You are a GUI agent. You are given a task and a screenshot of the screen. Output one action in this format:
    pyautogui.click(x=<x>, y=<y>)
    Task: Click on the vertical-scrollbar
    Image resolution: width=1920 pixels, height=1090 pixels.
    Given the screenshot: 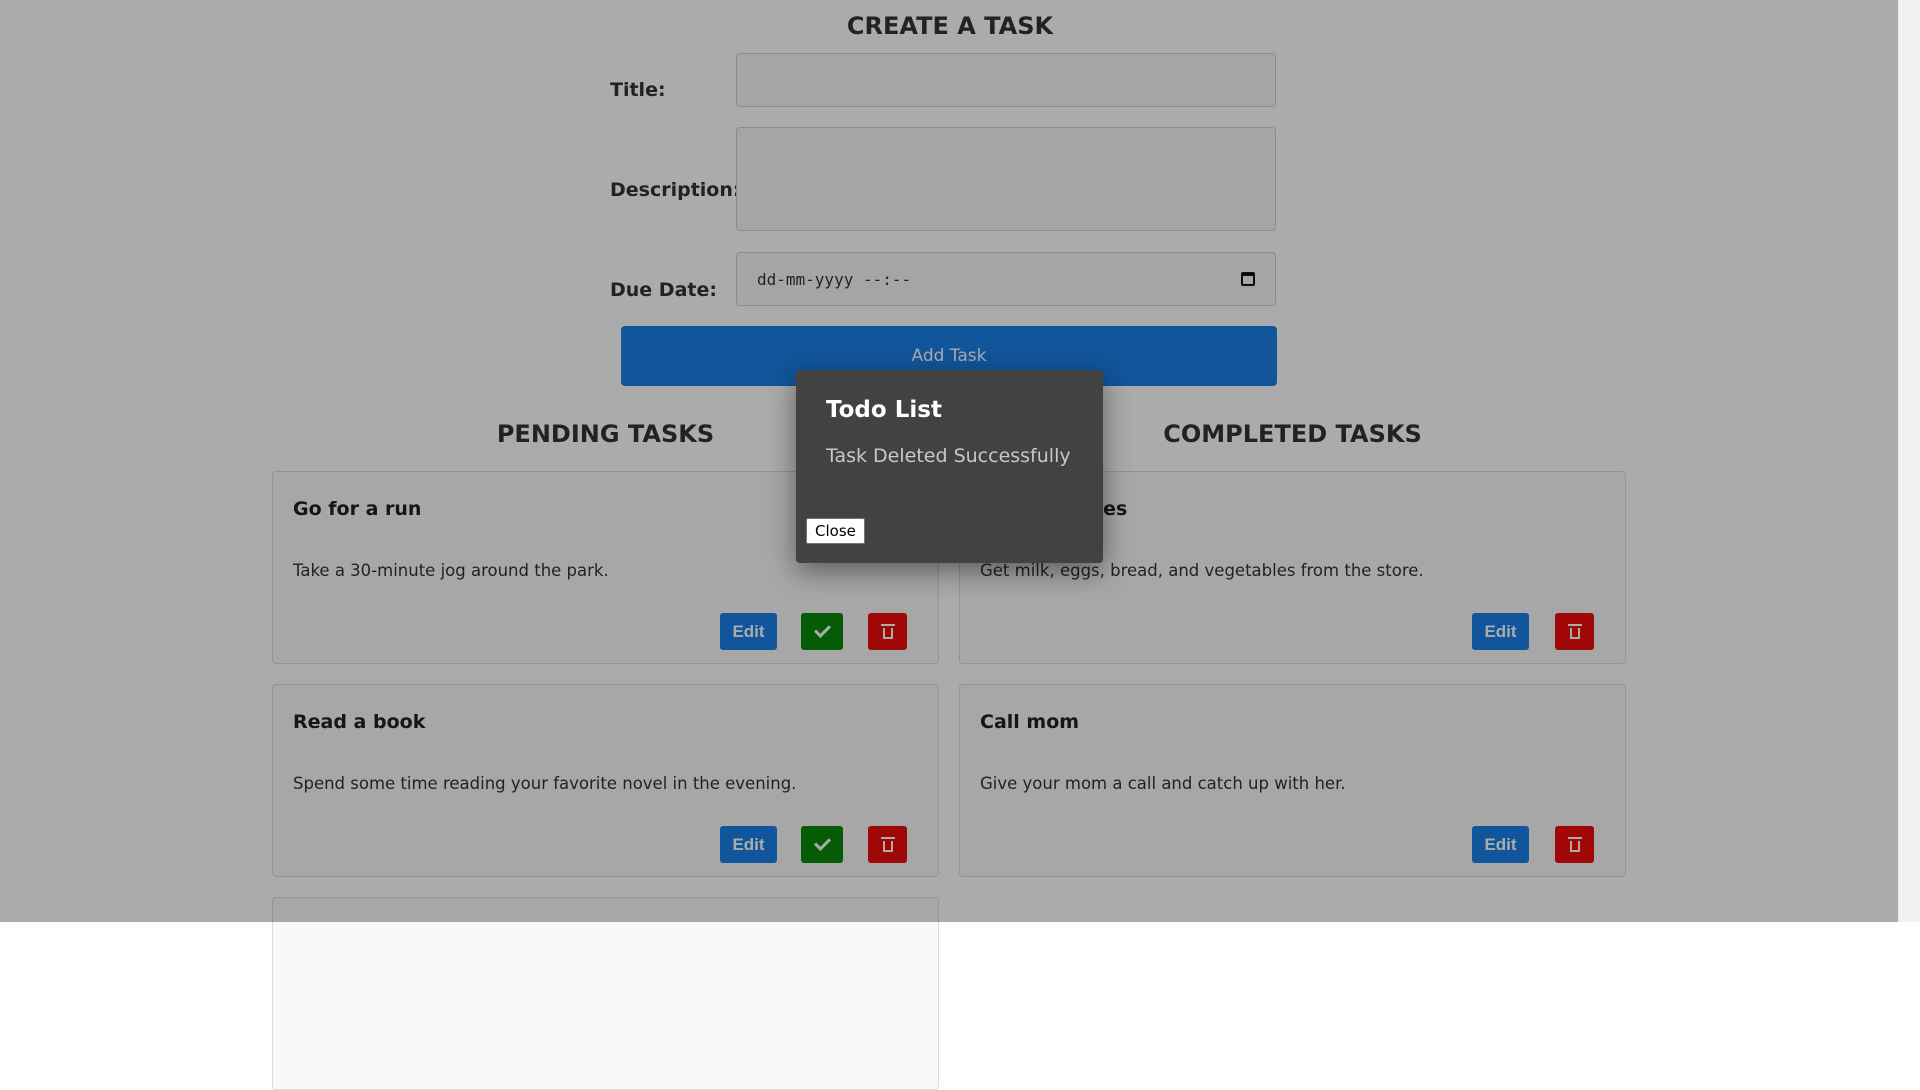 What is the action you would take?
    pyautogui.click(x=1909, y=461)
    